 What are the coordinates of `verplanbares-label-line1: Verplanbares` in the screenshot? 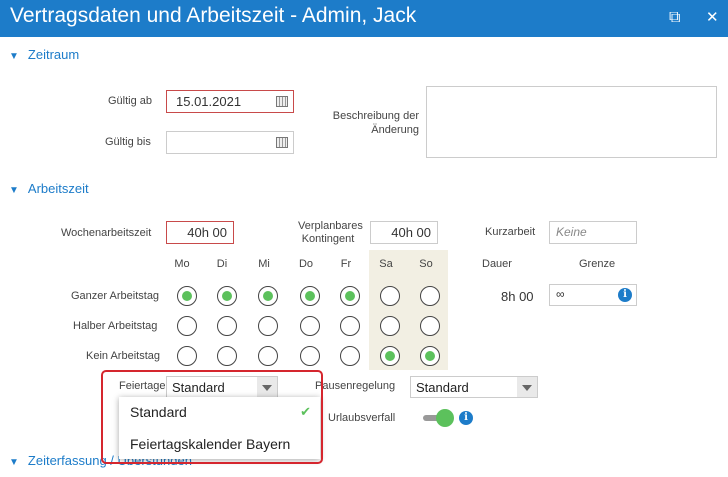 It's located at (330, 226).